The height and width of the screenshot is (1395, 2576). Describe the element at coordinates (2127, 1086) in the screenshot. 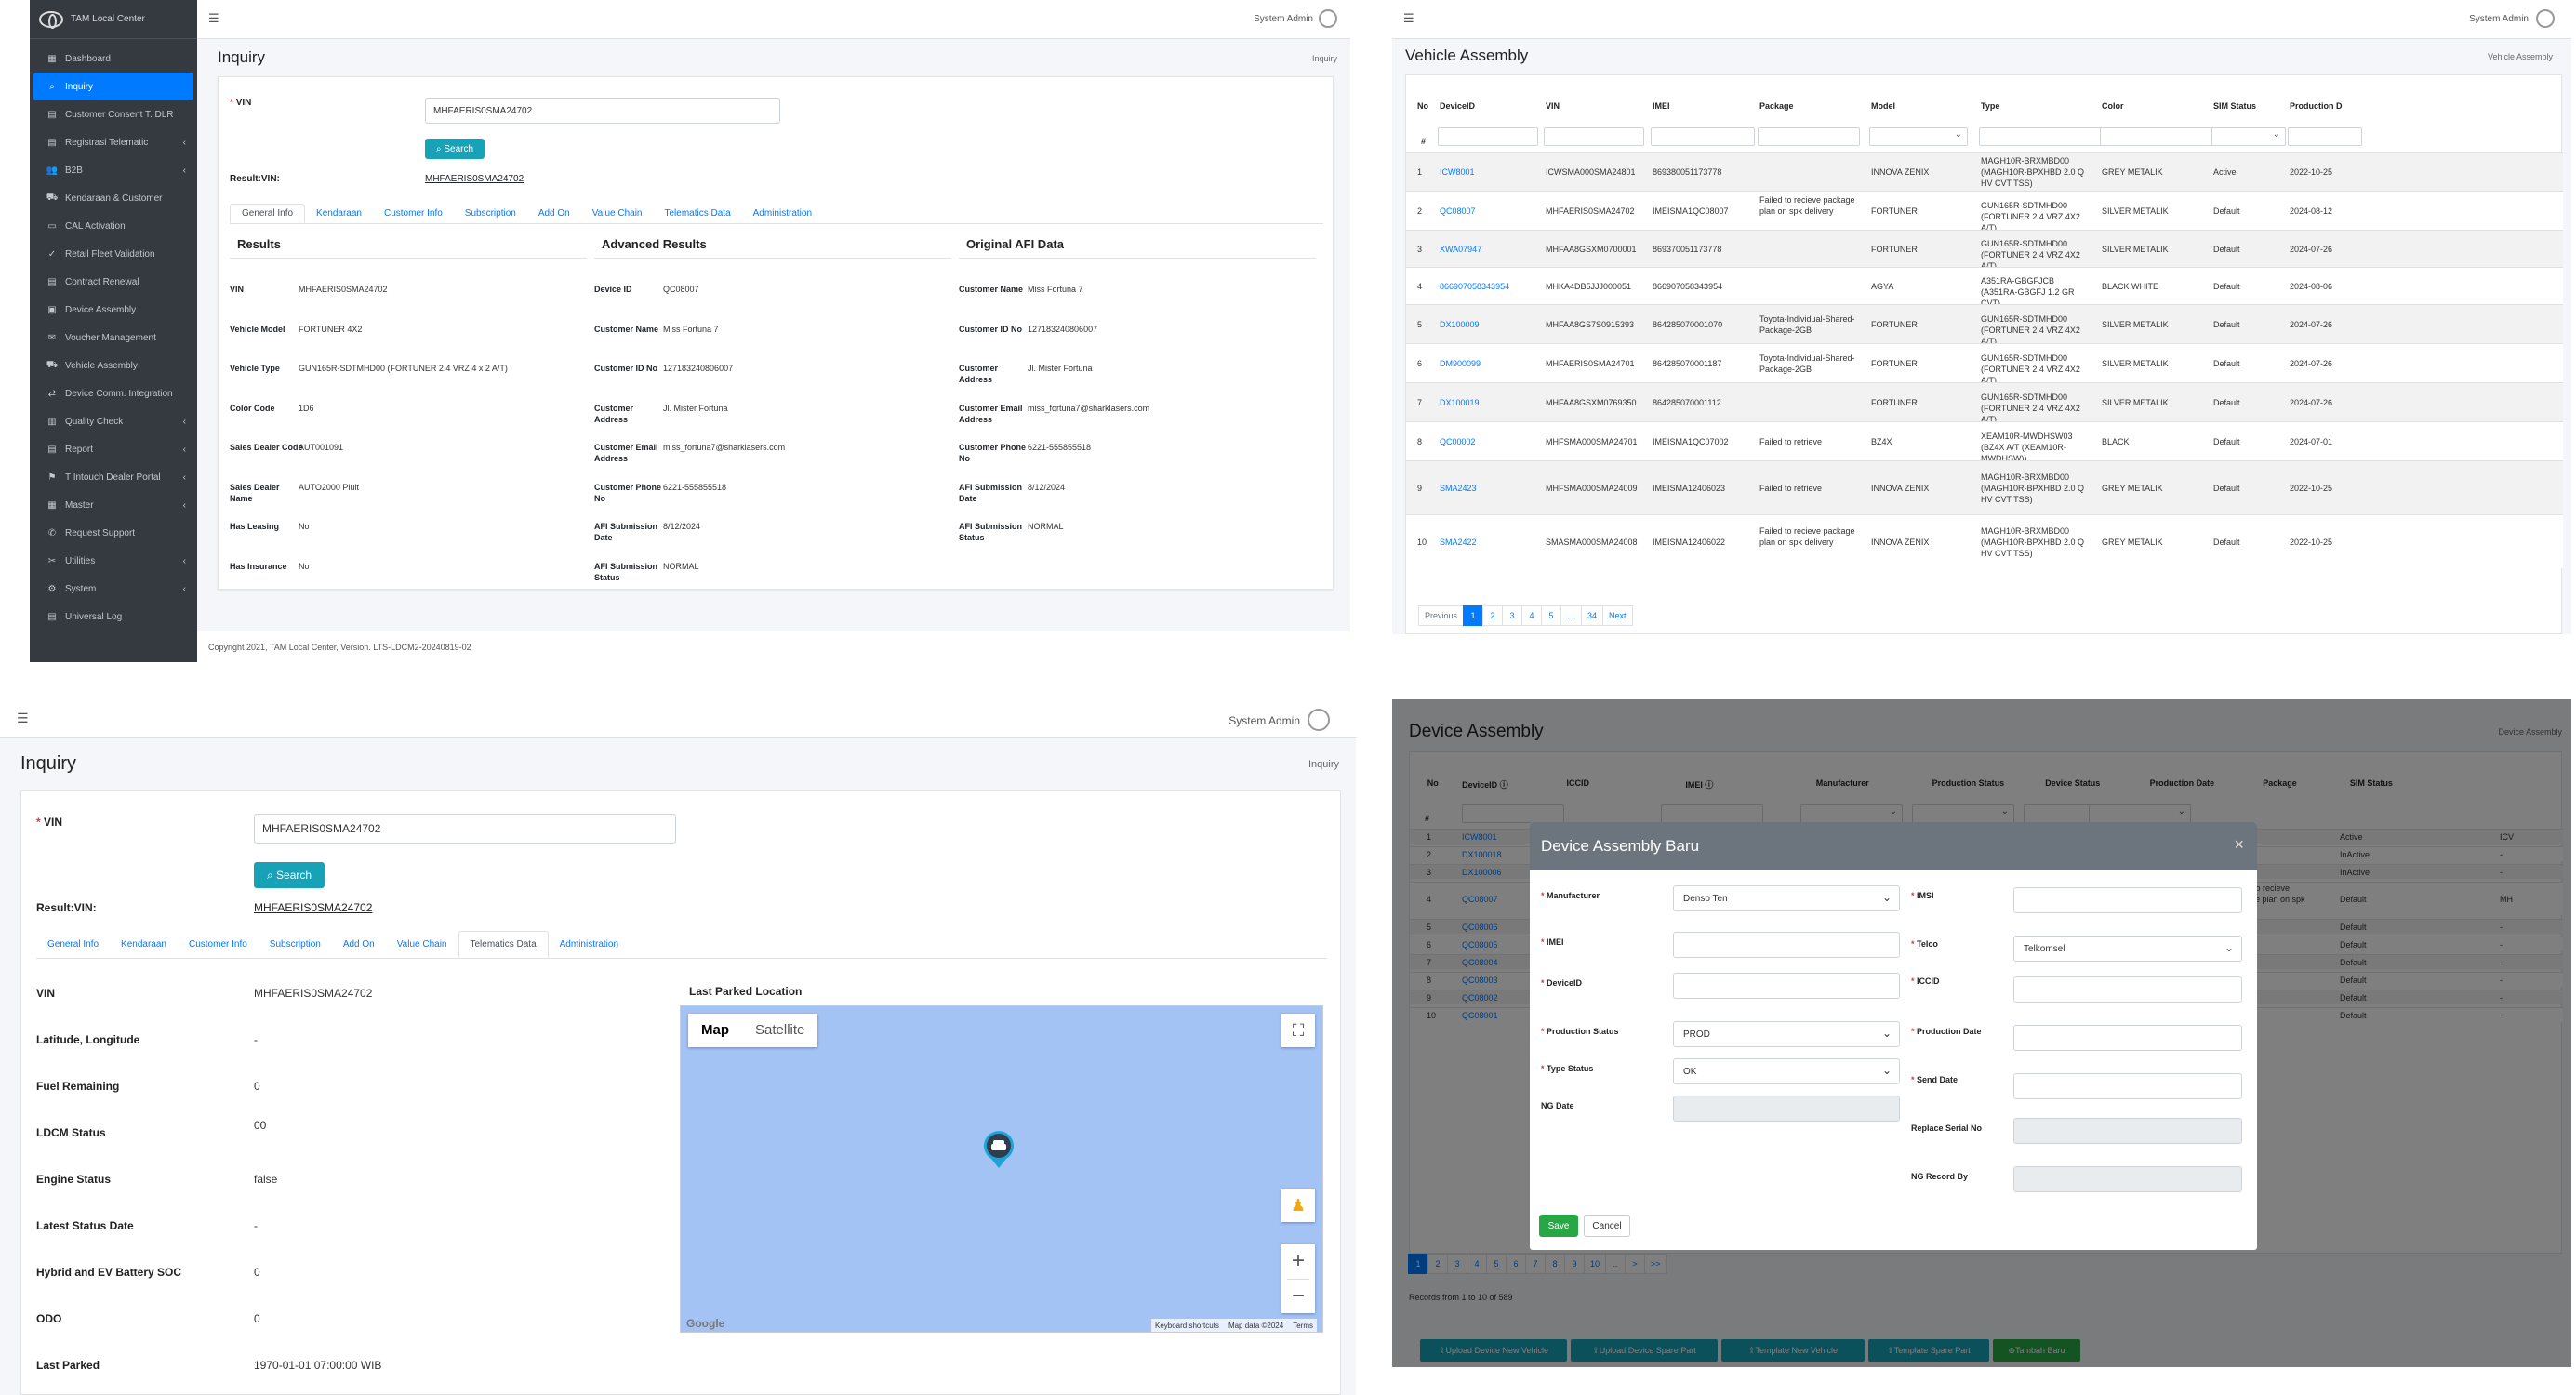

I see `send-date-input` at that location.